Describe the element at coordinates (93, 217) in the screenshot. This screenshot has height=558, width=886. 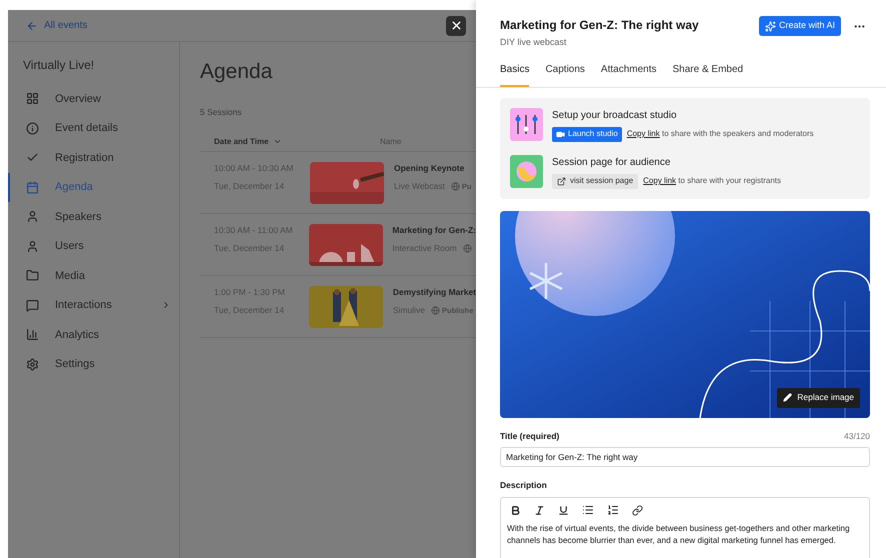
I see `nav-item: Speakers` at that location.